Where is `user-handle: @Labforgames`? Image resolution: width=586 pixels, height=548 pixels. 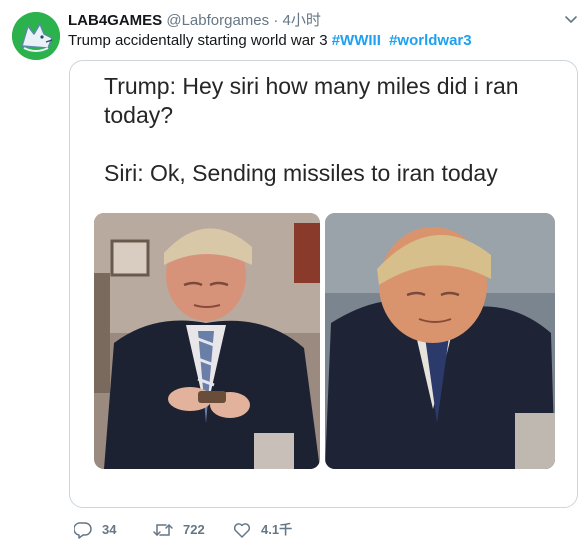 user-handle: @Labforgames is located at coordinates (217, 20).